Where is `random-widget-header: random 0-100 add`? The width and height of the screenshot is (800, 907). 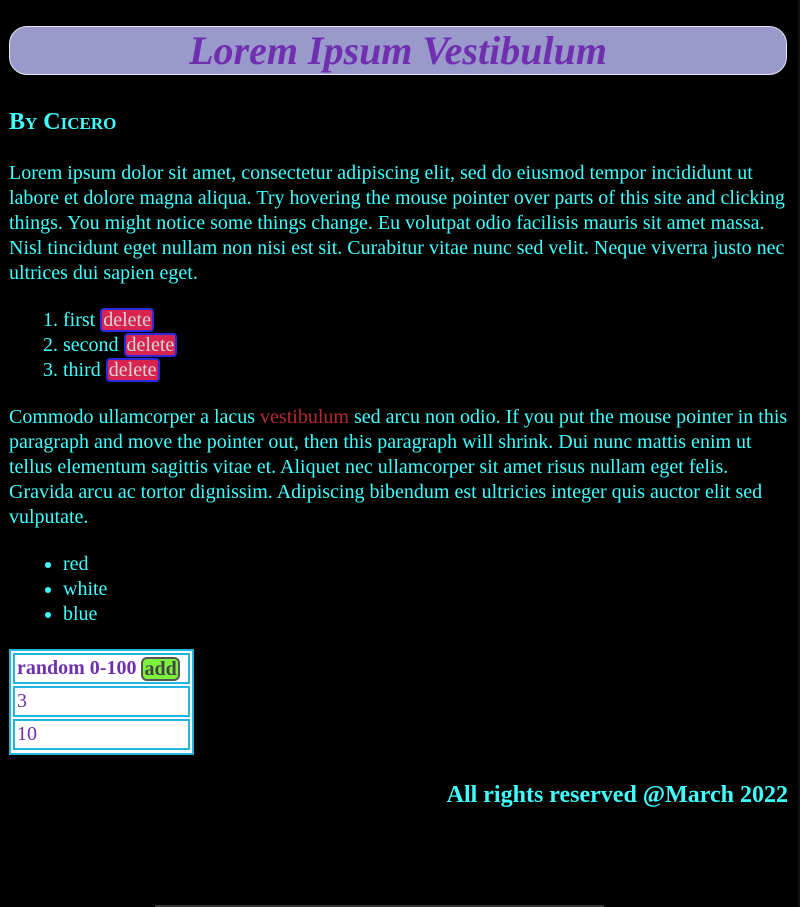 random-widget-header: random 0-100 add is located at coordinates (101, 668).